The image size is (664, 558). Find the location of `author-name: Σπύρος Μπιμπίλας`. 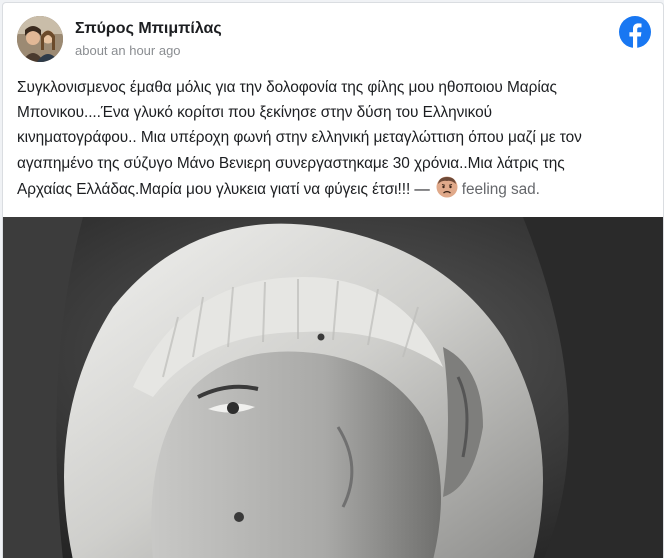

author-name: Σπύρος Μπιμπίλας is located at coordinates (148, 29).